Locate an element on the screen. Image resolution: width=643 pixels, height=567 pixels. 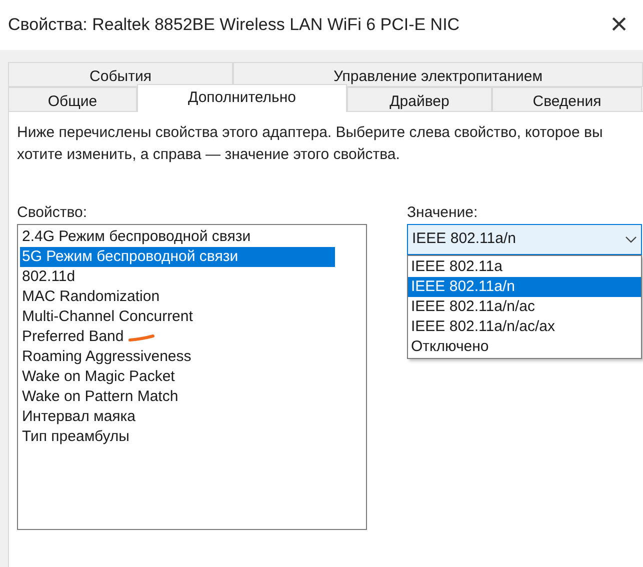
dropdown-option: Отключено is located at coordinates (524, 347).